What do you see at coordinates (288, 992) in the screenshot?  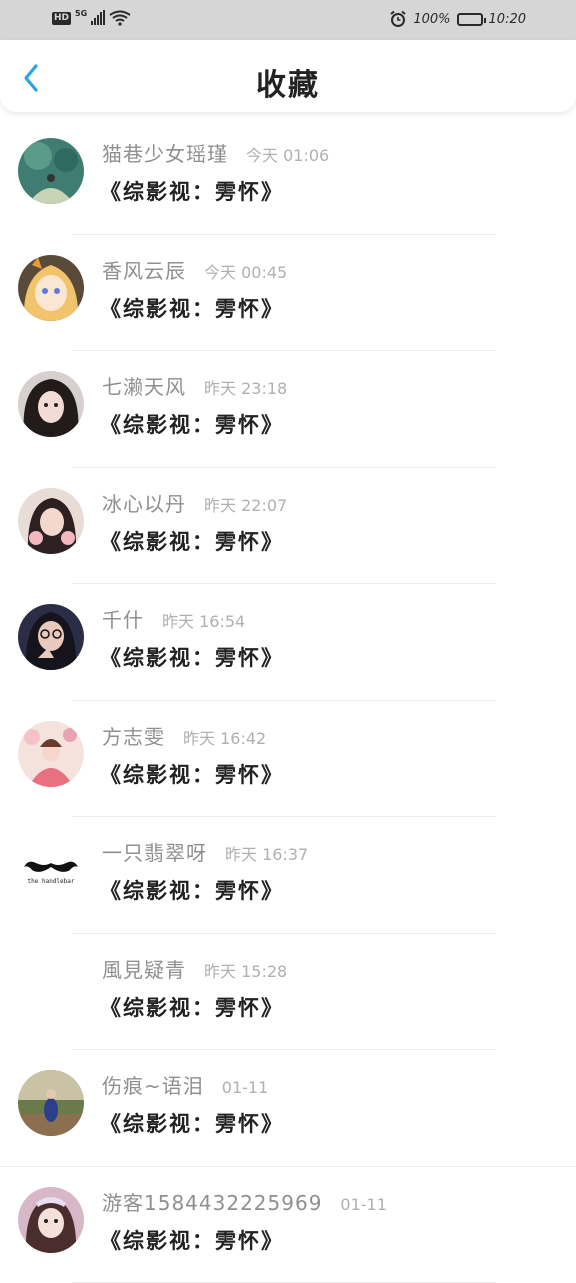 I see `favorite-item: 風見疑青 昨天 15:28 《综影视：雱怀》` at bounding box center [288, 992].